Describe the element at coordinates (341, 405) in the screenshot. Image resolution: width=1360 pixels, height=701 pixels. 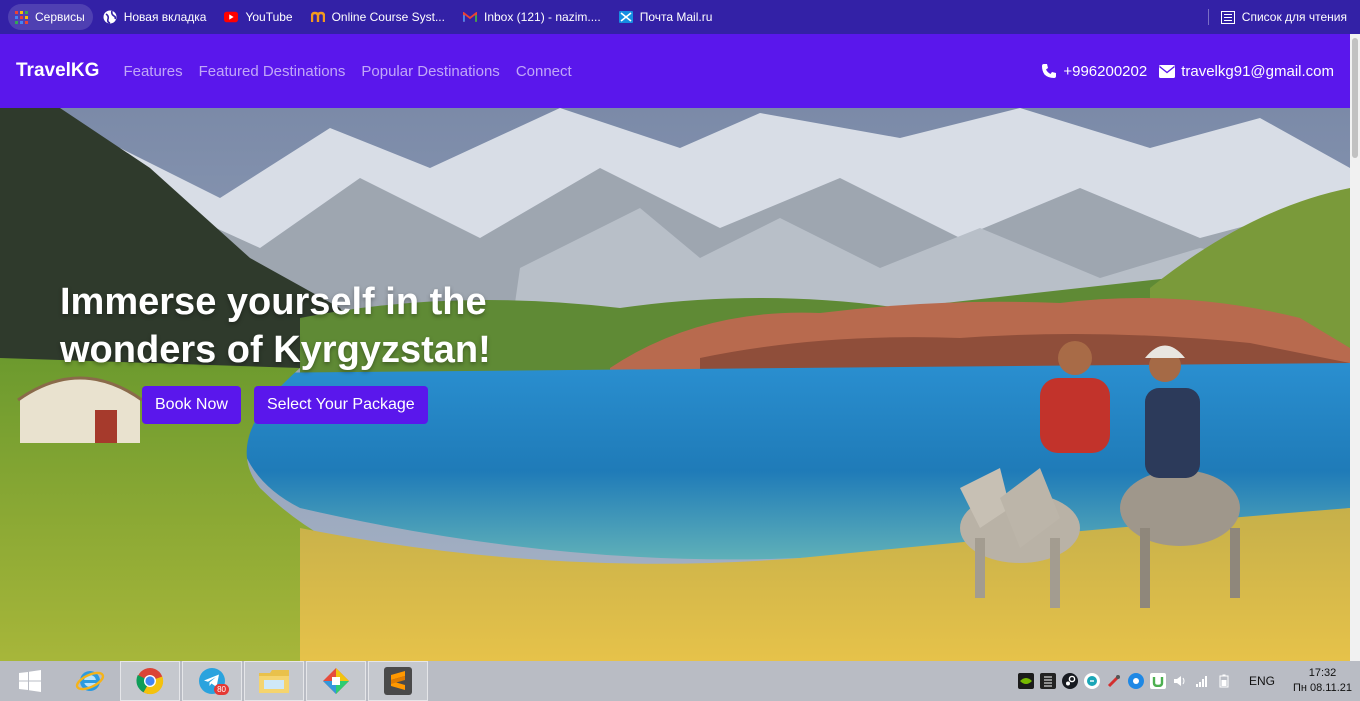
I see `select-package-button: Select Your Package` at that location.